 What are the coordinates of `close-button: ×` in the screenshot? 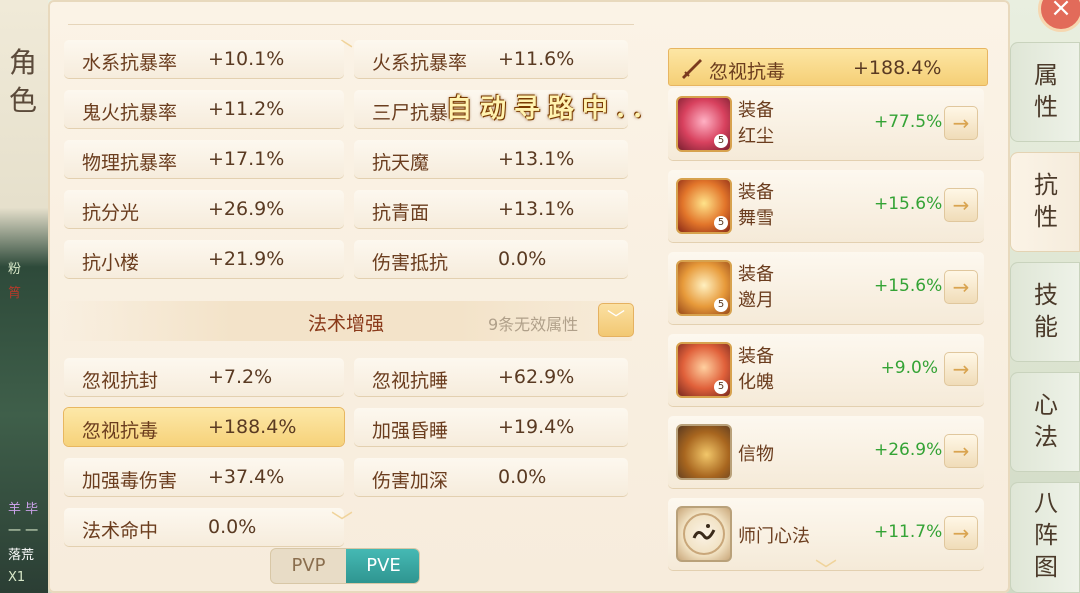 It's located at (1059, 16).